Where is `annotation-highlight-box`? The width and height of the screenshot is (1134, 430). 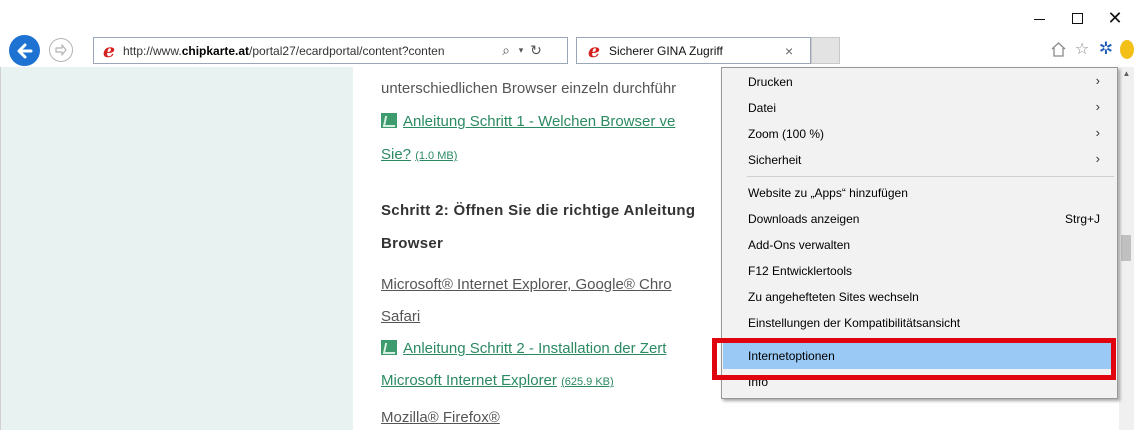 annotation-highlight-box is located at coordinates (914, 359).